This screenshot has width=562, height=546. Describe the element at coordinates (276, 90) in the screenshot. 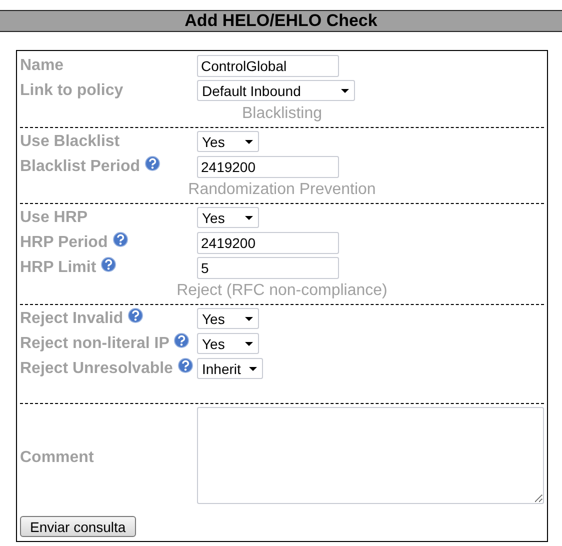

I see `dropdown: Default Inbound` at that location.